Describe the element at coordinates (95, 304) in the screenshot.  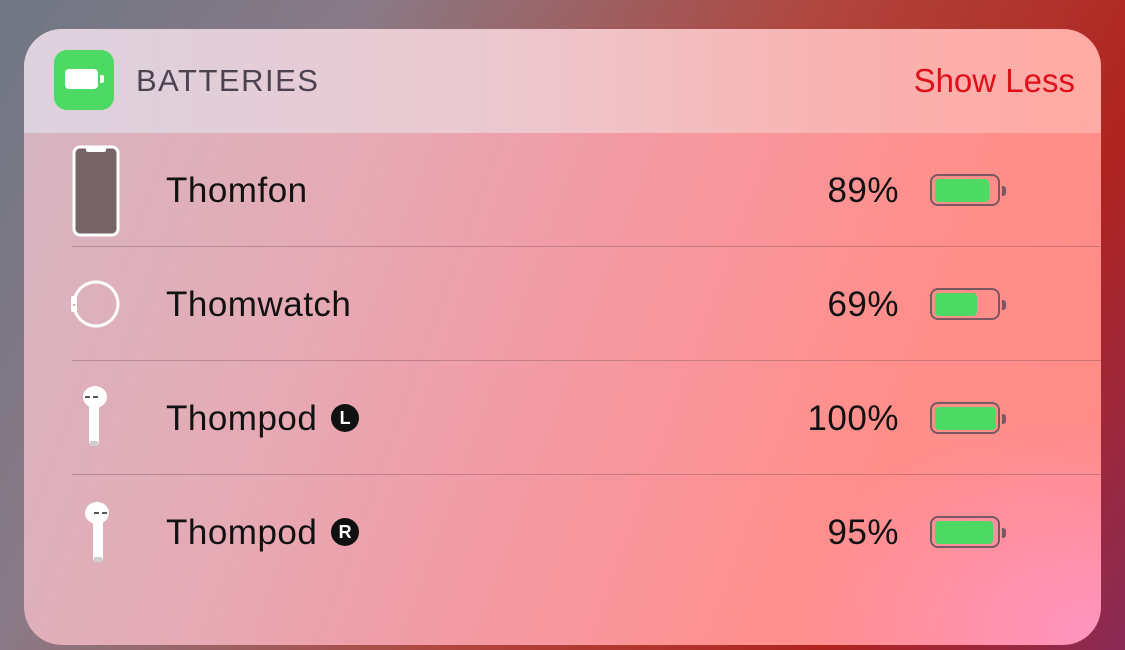
I see `watch-icon` at that location.